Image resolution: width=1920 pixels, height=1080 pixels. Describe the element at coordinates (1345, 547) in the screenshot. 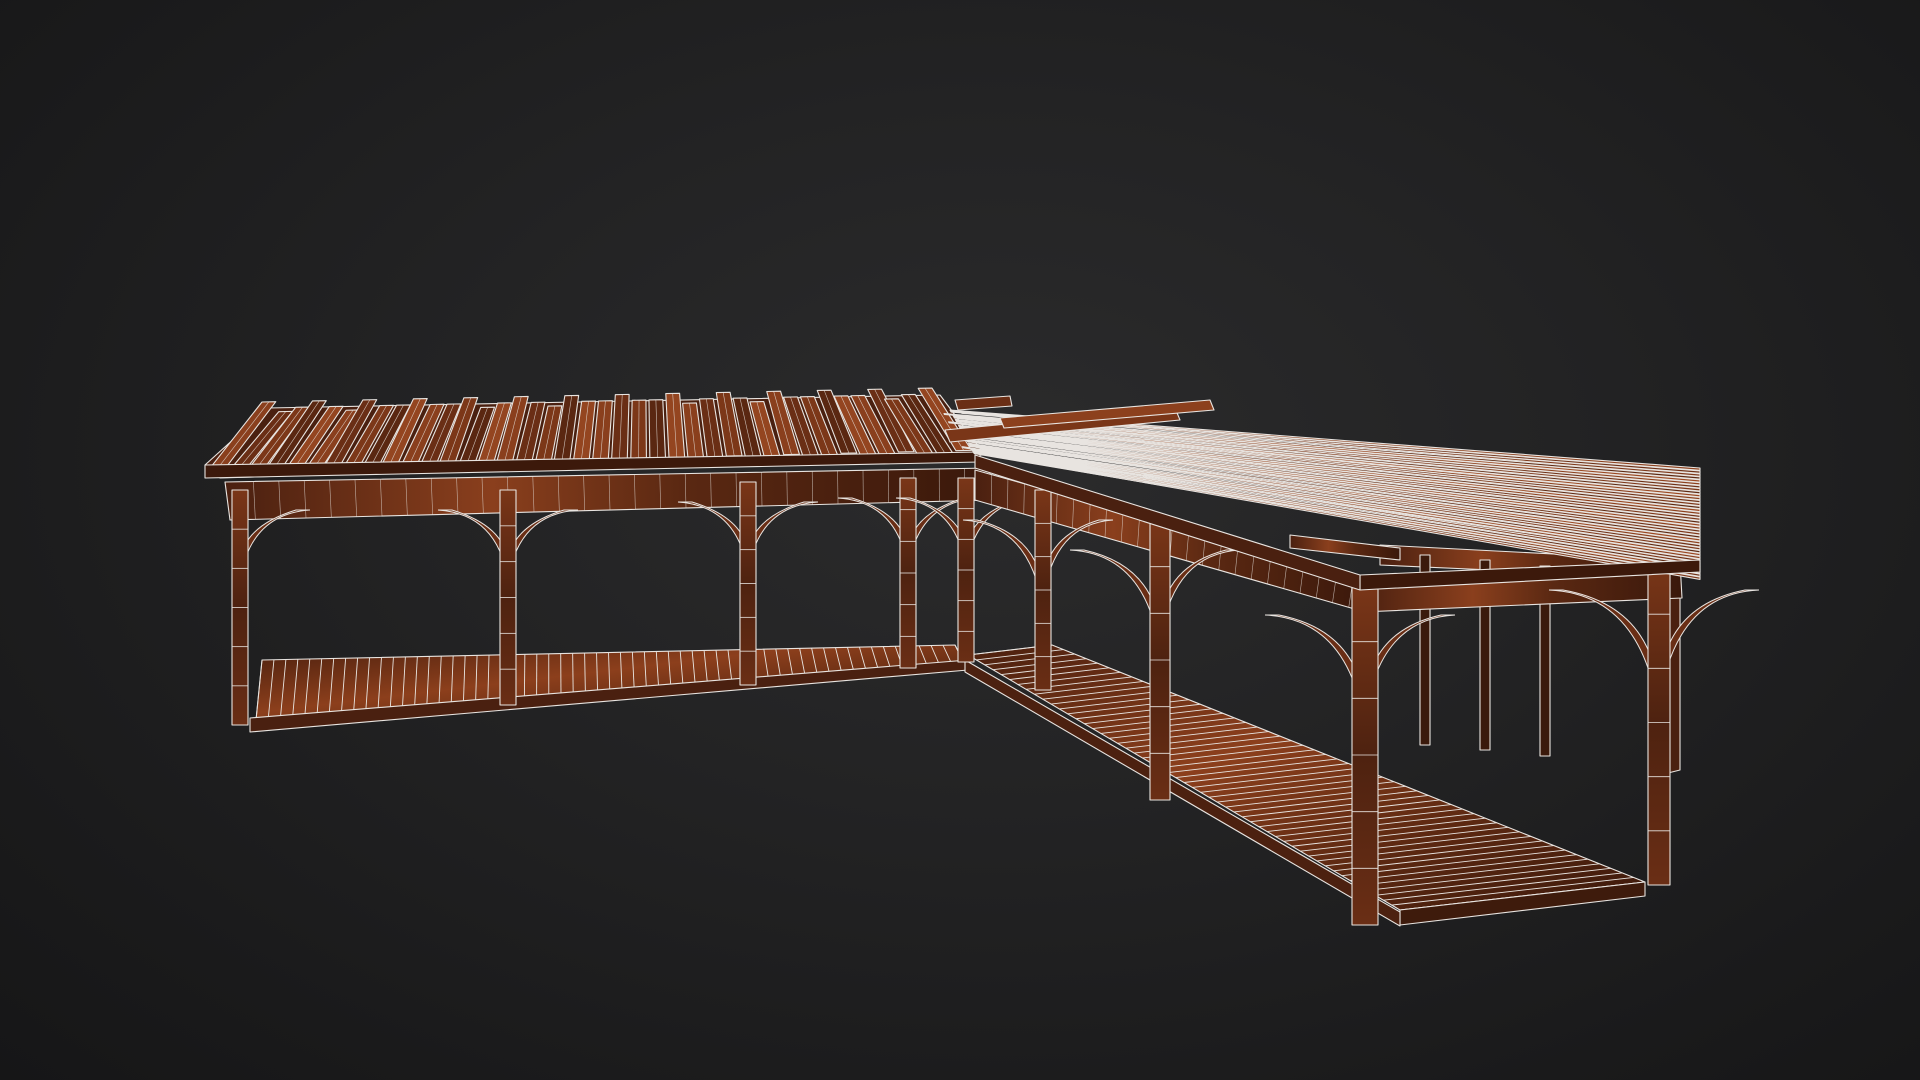

I see `back-beam` at that location.